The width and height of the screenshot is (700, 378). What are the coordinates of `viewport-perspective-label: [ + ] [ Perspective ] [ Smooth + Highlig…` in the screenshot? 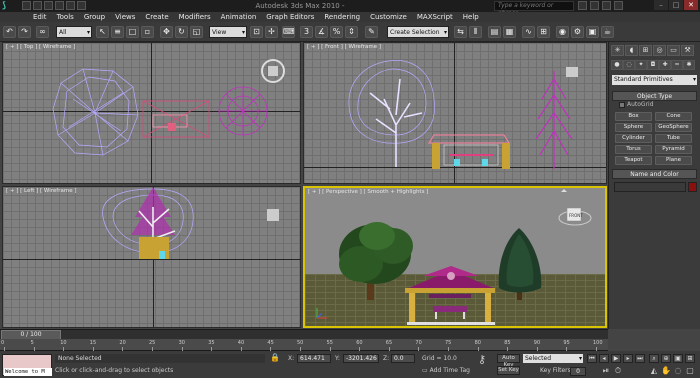 It's located at (368, 192).